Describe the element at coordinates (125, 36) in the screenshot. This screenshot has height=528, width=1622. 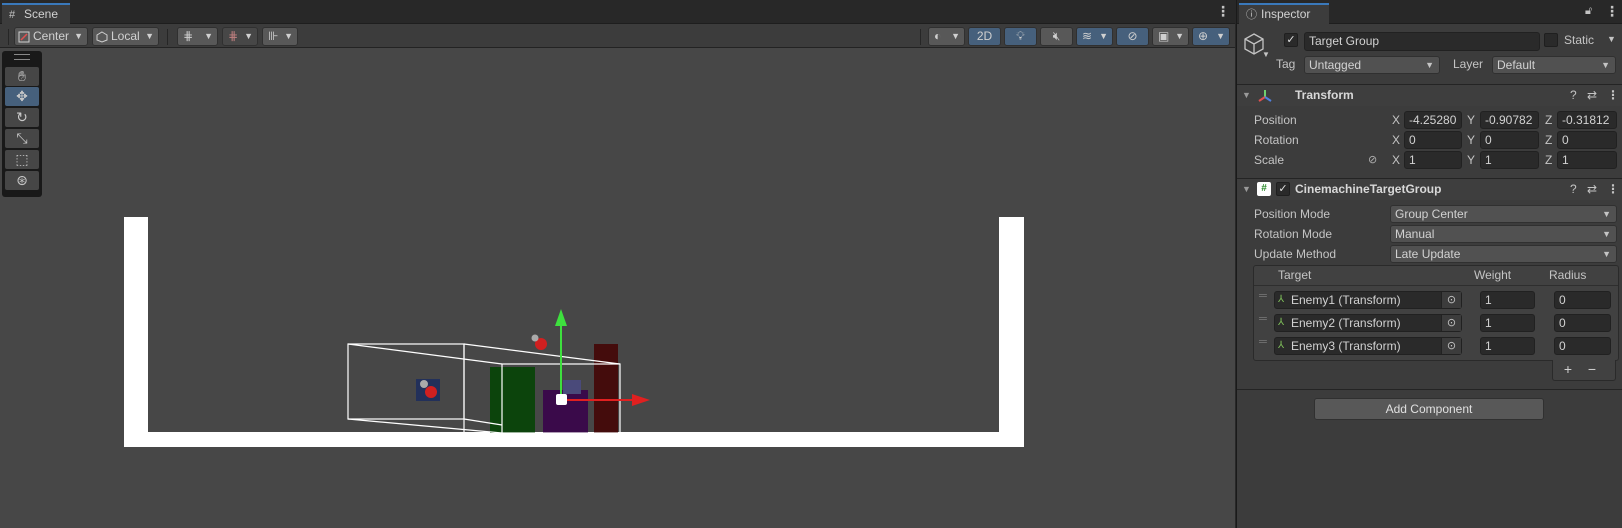
I see `pivot-rotation-dropdown: Local ▼` at that location.